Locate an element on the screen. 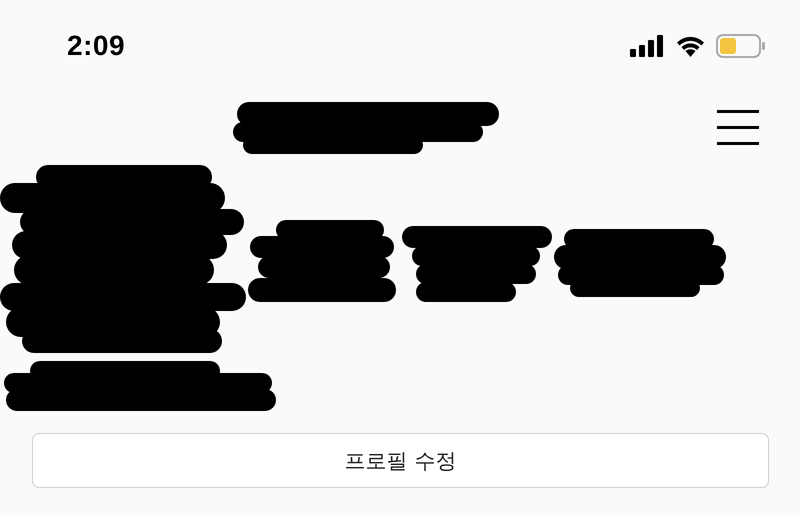 This screenshot has height=513, width=800. wifi-icon is located at coordinates (690, 46).